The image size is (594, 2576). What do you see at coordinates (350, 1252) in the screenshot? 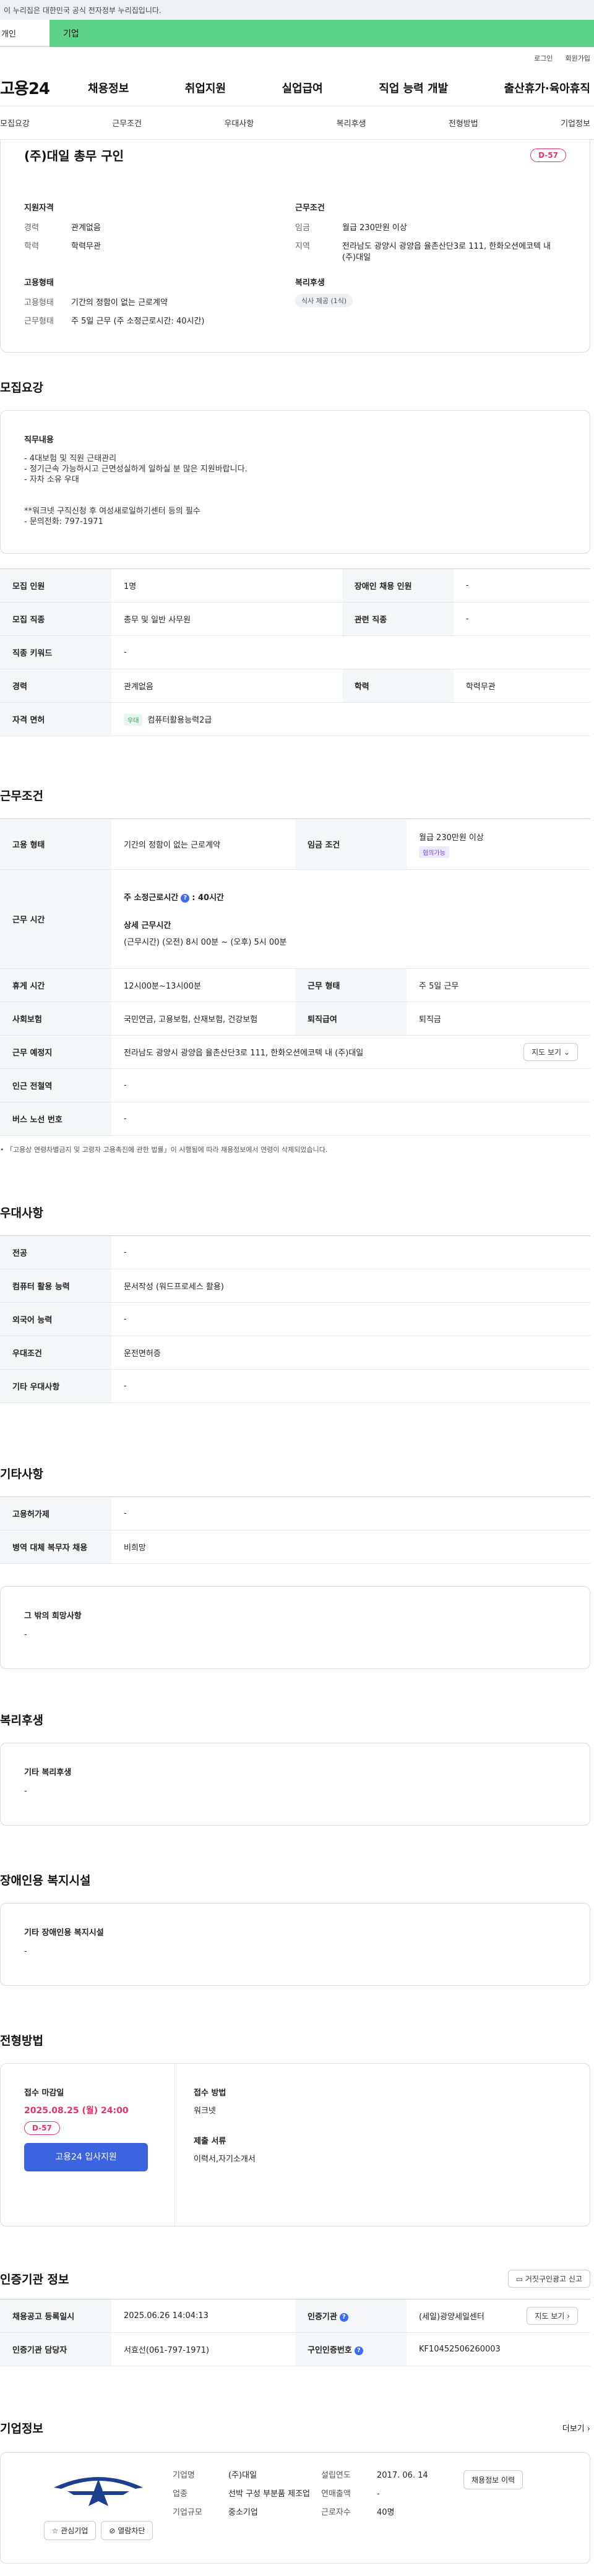
I see `major-value: -` at bounding box center [350, 1252].